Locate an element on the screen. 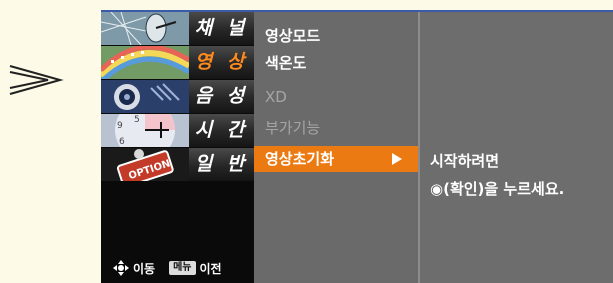 The image size is (613, 283). category-label: 영 상 is located at coordinates (221, 62).